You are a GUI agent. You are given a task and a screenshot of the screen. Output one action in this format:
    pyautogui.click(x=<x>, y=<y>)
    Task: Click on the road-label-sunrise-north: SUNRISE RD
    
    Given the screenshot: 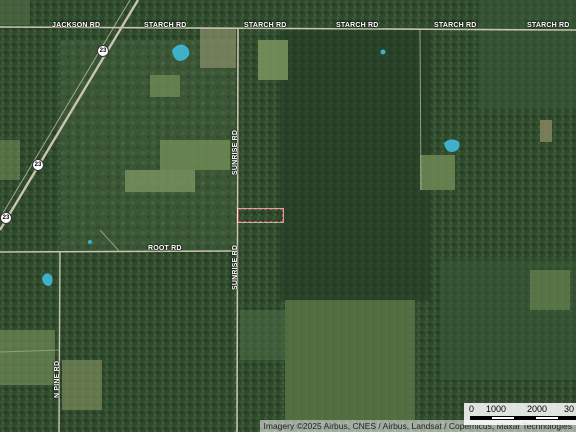 What is the action you would take?
    pyautogui.click(x=235, y=152)
    